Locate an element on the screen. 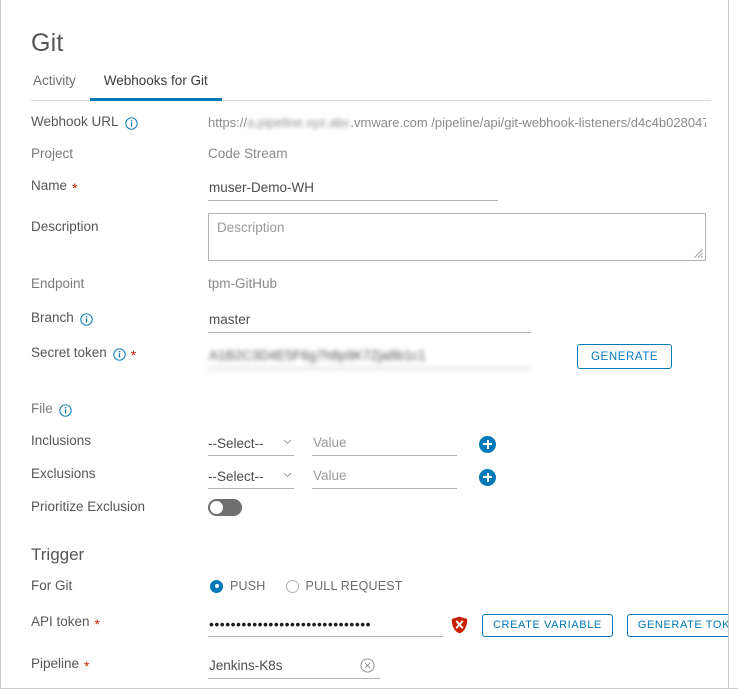 The height and width of the screenshot is (689, 738). inclusions-type-select-value: --Select-- is located at coordinates (236, 443).